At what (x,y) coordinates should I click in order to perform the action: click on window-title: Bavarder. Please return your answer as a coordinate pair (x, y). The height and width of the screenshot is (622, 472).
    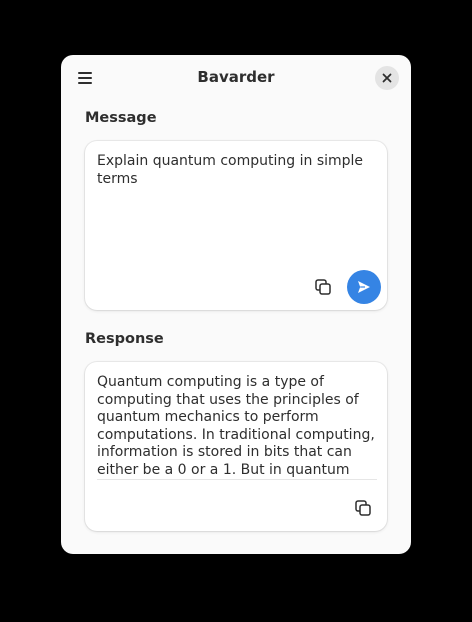
    Looking at the image, I should click on (236, 77).